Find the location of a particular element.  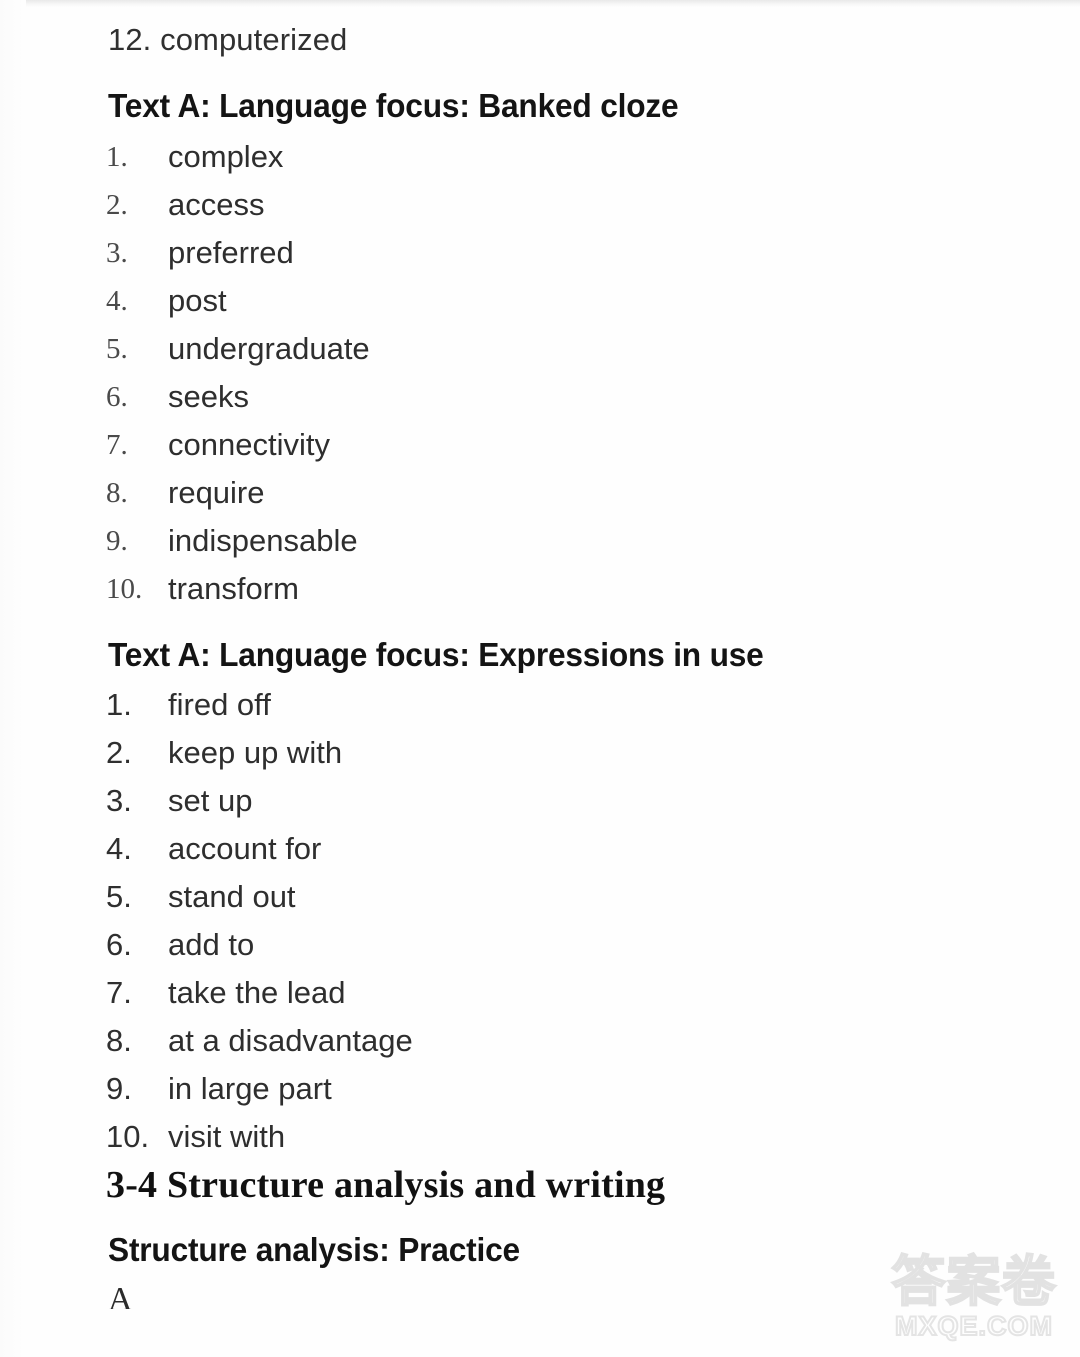

list-item-text: take the lead is located at coordinates (257, 992).